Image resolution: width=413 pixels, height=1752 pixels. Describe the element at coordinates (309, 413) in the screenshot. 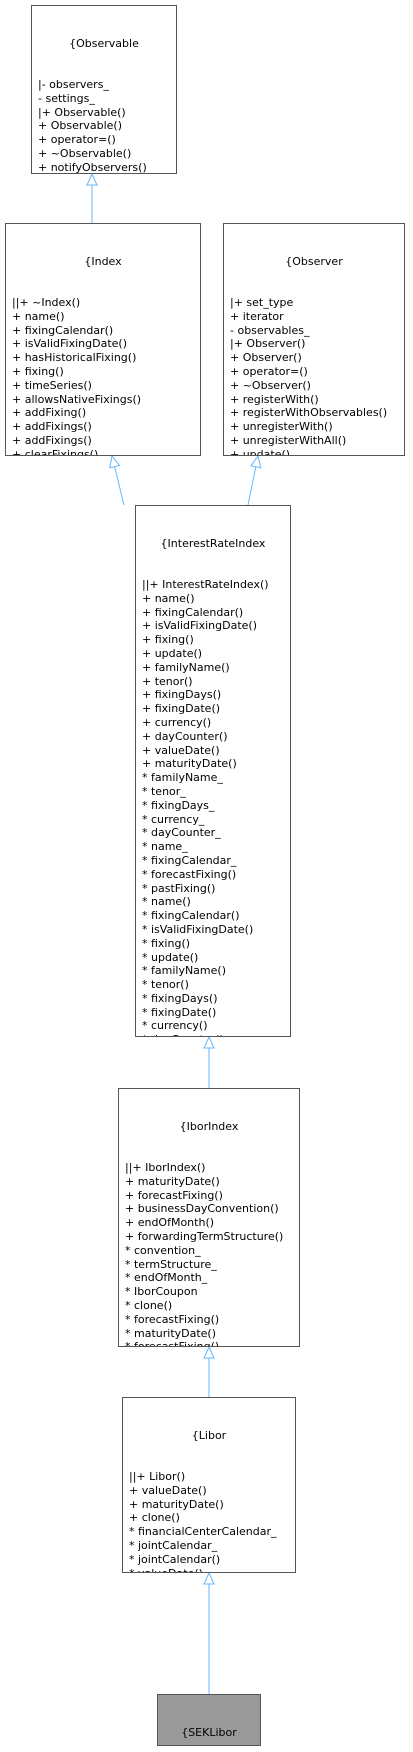

I see `class-member: + registerWithObservables()` at that location.